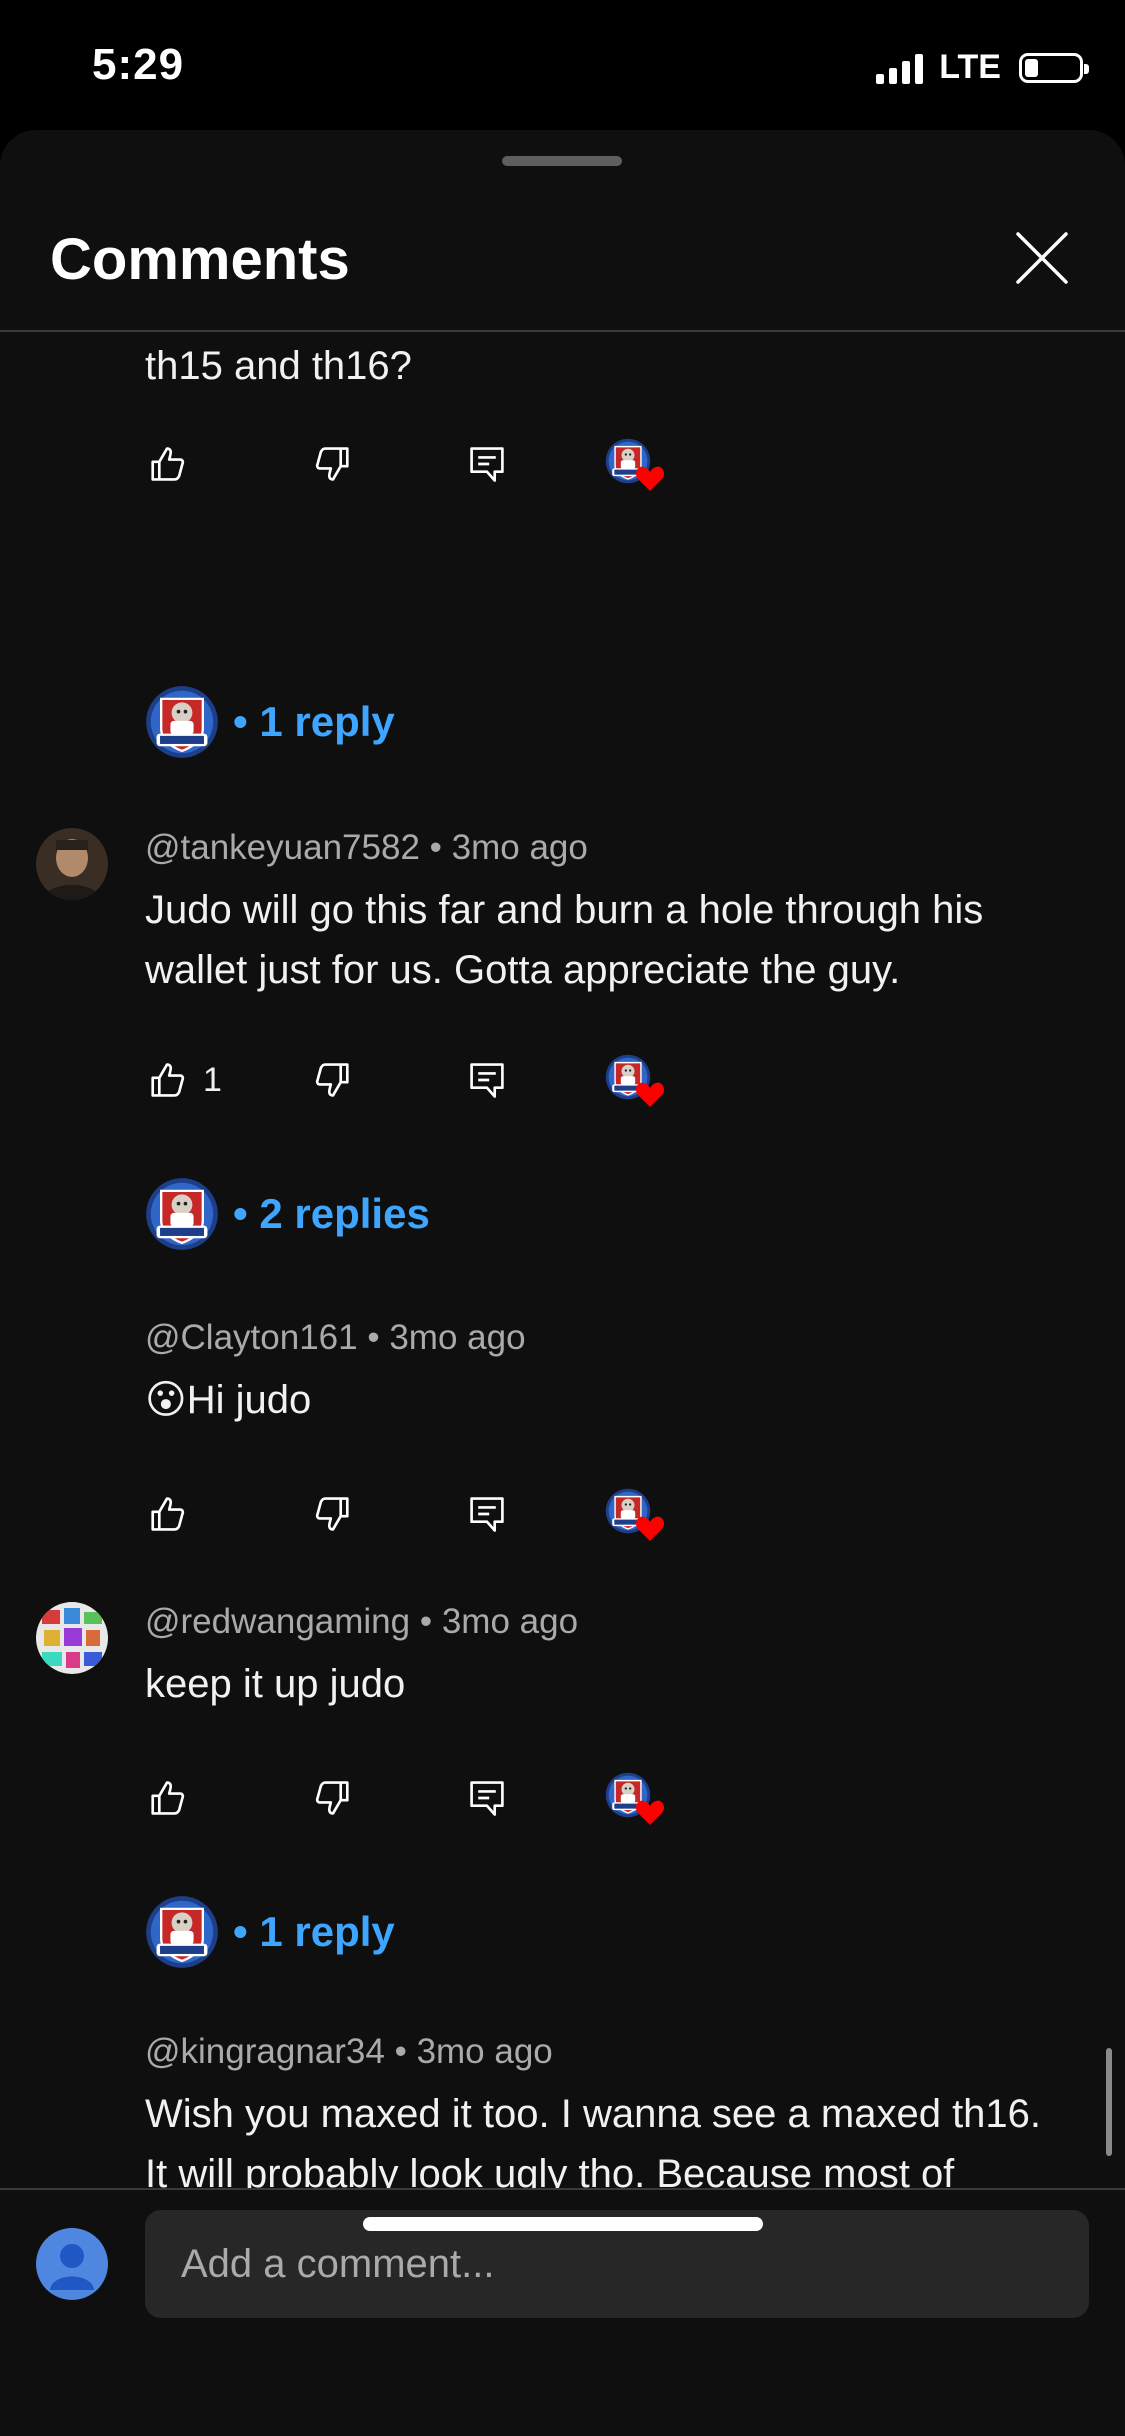 The width and height of the screenshot is (1125, 2436). Describe the element at coordinates (212, 1079) in the screenshot. I see `like-count: 1` at that location.